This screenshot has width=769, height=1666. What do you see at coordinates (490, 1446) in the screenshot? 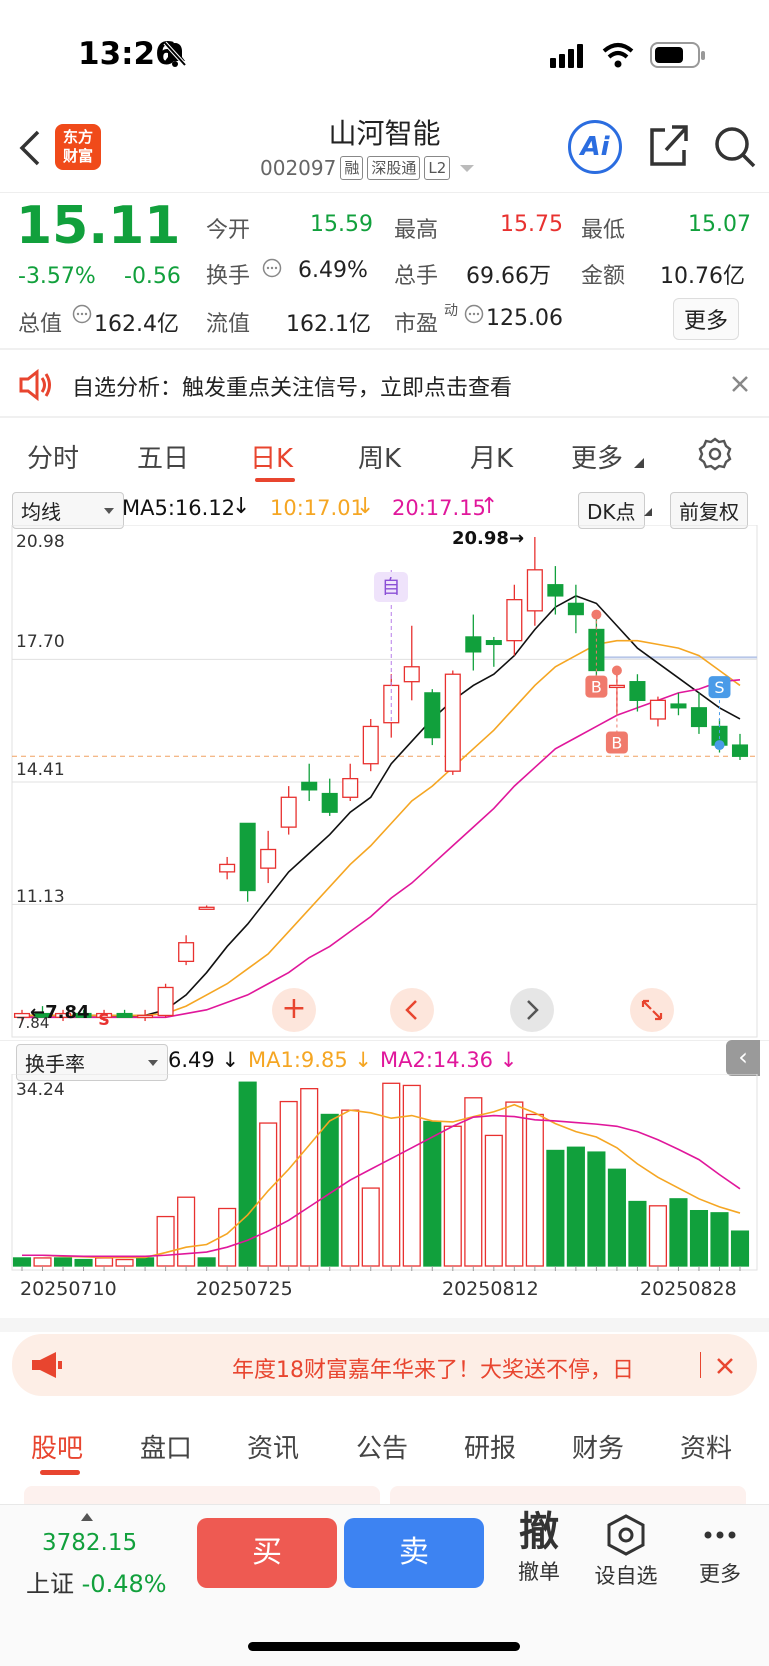
I see `tab-research: 研报` at bounding box center [490, 1446].